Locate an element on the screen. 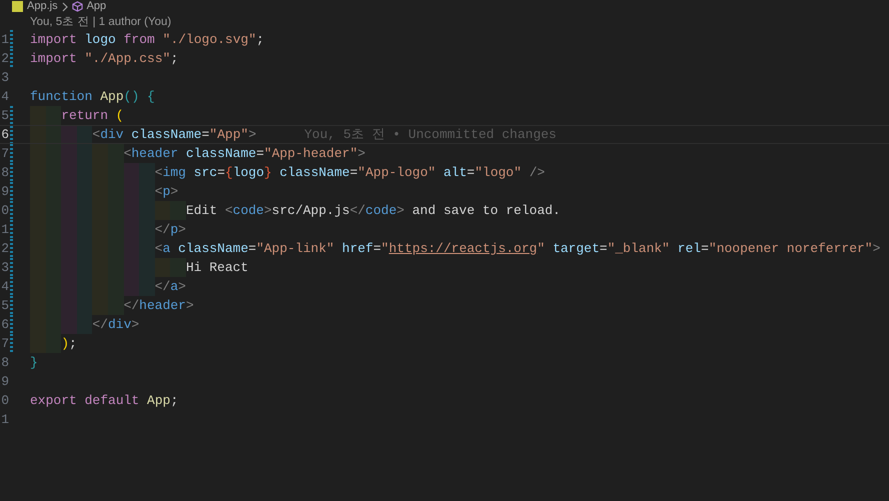 Image resolution: width=889 pixels, height=501 pixels. chevron-icon is located at coordinates (65, 7).